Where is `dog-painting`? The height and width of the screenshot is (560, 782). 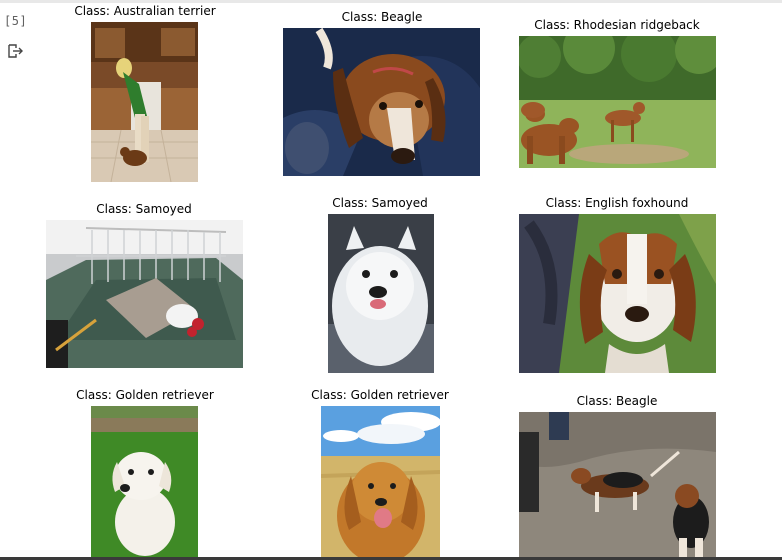
dog-painting is located at coordinates (617, 293).